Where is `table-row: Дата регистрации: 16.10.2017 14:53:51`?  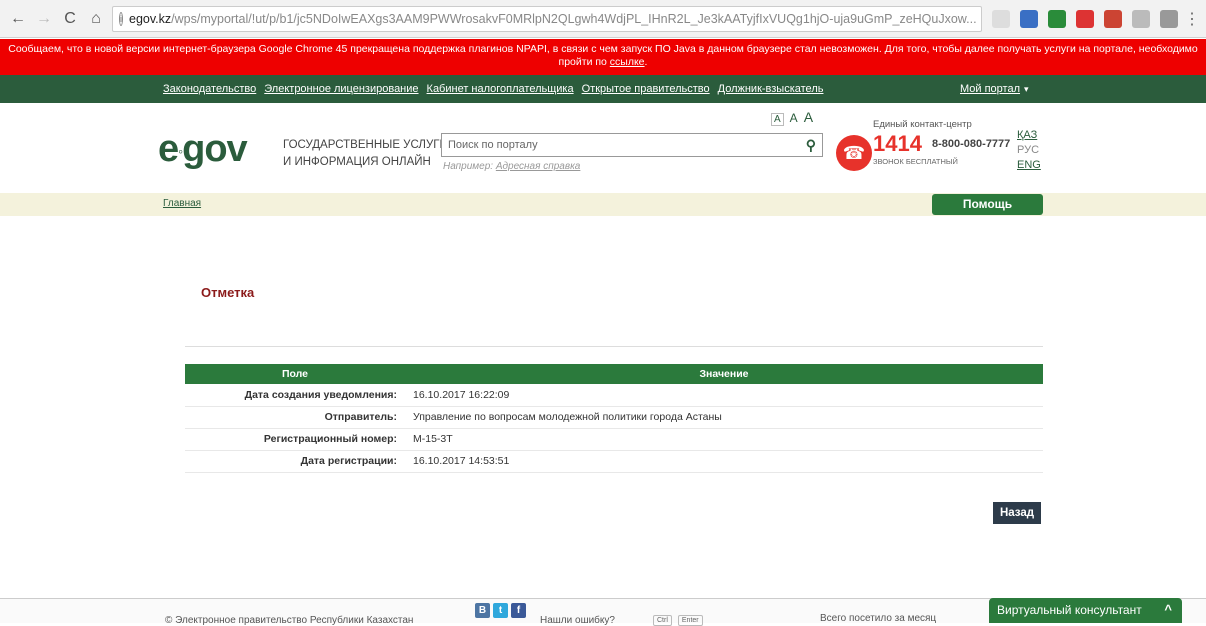 table-row: Дата регистрации: 16.10.2017 14:53:51 is located at coordinates (614, 461).